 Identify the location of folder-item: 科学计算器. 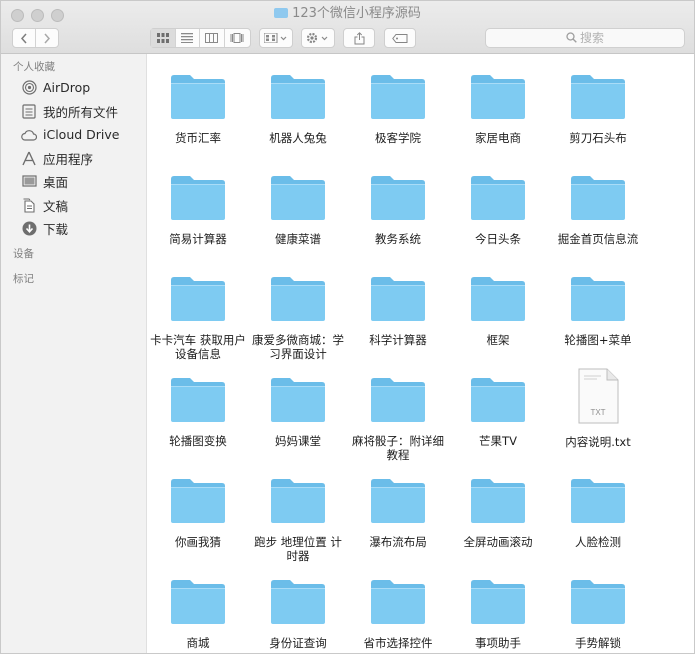
(398, 311).